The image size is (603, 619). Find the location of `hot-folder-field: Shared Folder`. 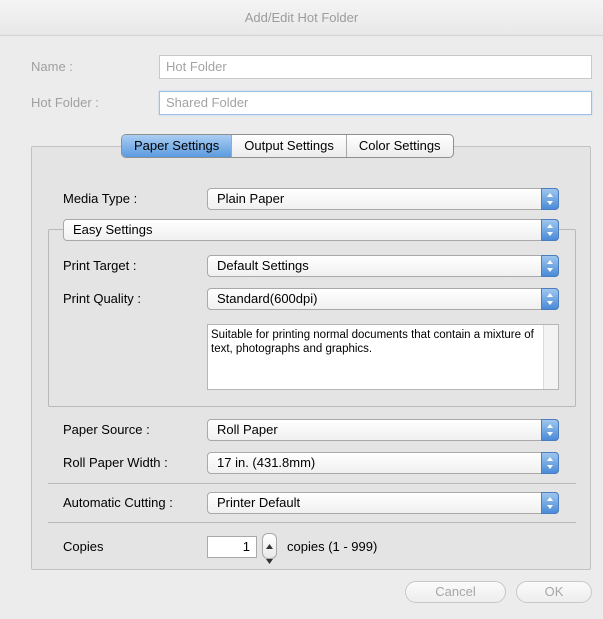

hot-folder-field: Shared Folder is located at coordinates (375, 103).